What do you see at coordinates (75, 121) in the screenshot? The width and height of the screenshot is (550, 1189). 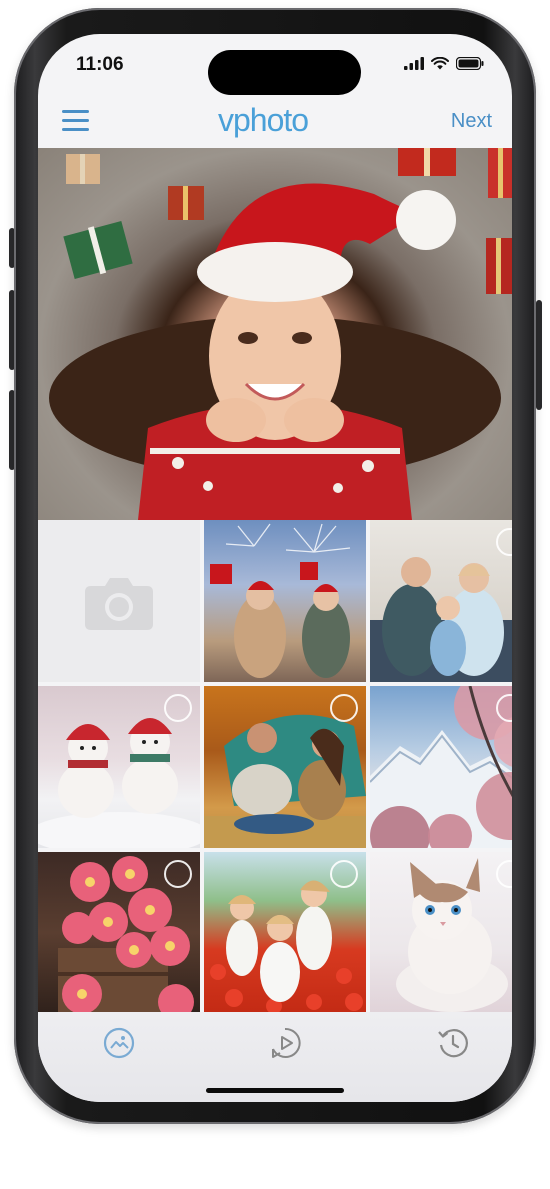 I see `hamburger-menu-icon` at bounding box center [75, 121].